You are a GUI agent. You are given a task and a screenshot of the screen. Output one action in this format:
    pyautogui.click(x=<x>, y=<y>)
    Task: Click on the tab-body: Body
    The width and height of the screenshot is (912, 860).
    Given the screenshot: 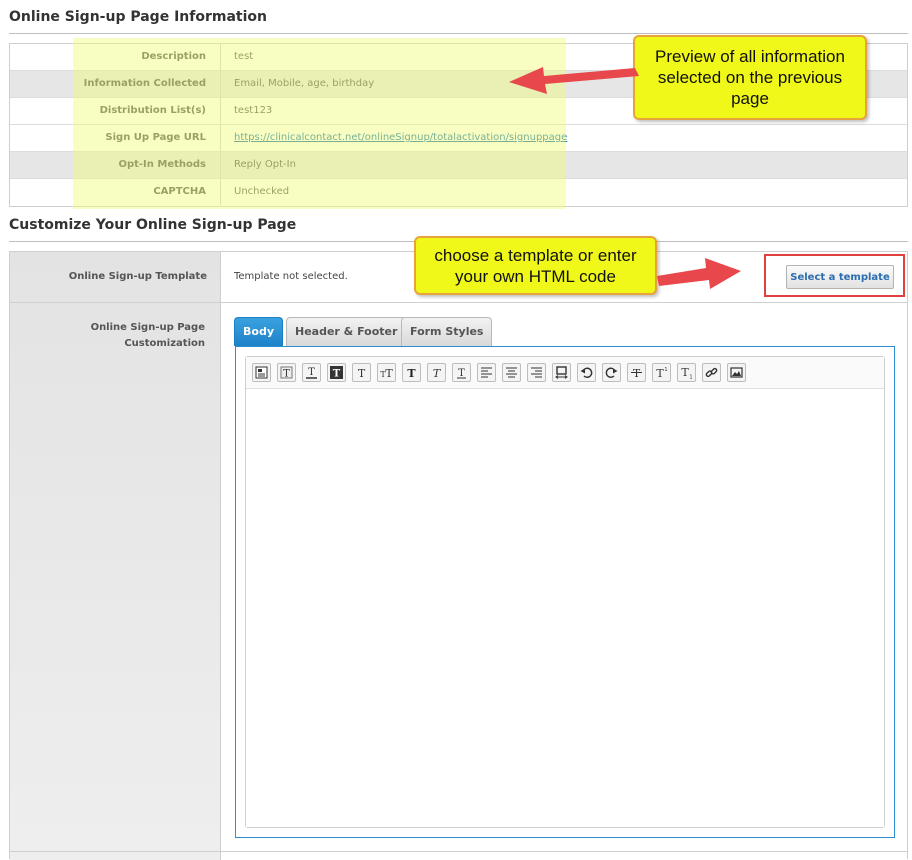 What is the action you would take?
    pyautogui.click(x=258, y=331)
    